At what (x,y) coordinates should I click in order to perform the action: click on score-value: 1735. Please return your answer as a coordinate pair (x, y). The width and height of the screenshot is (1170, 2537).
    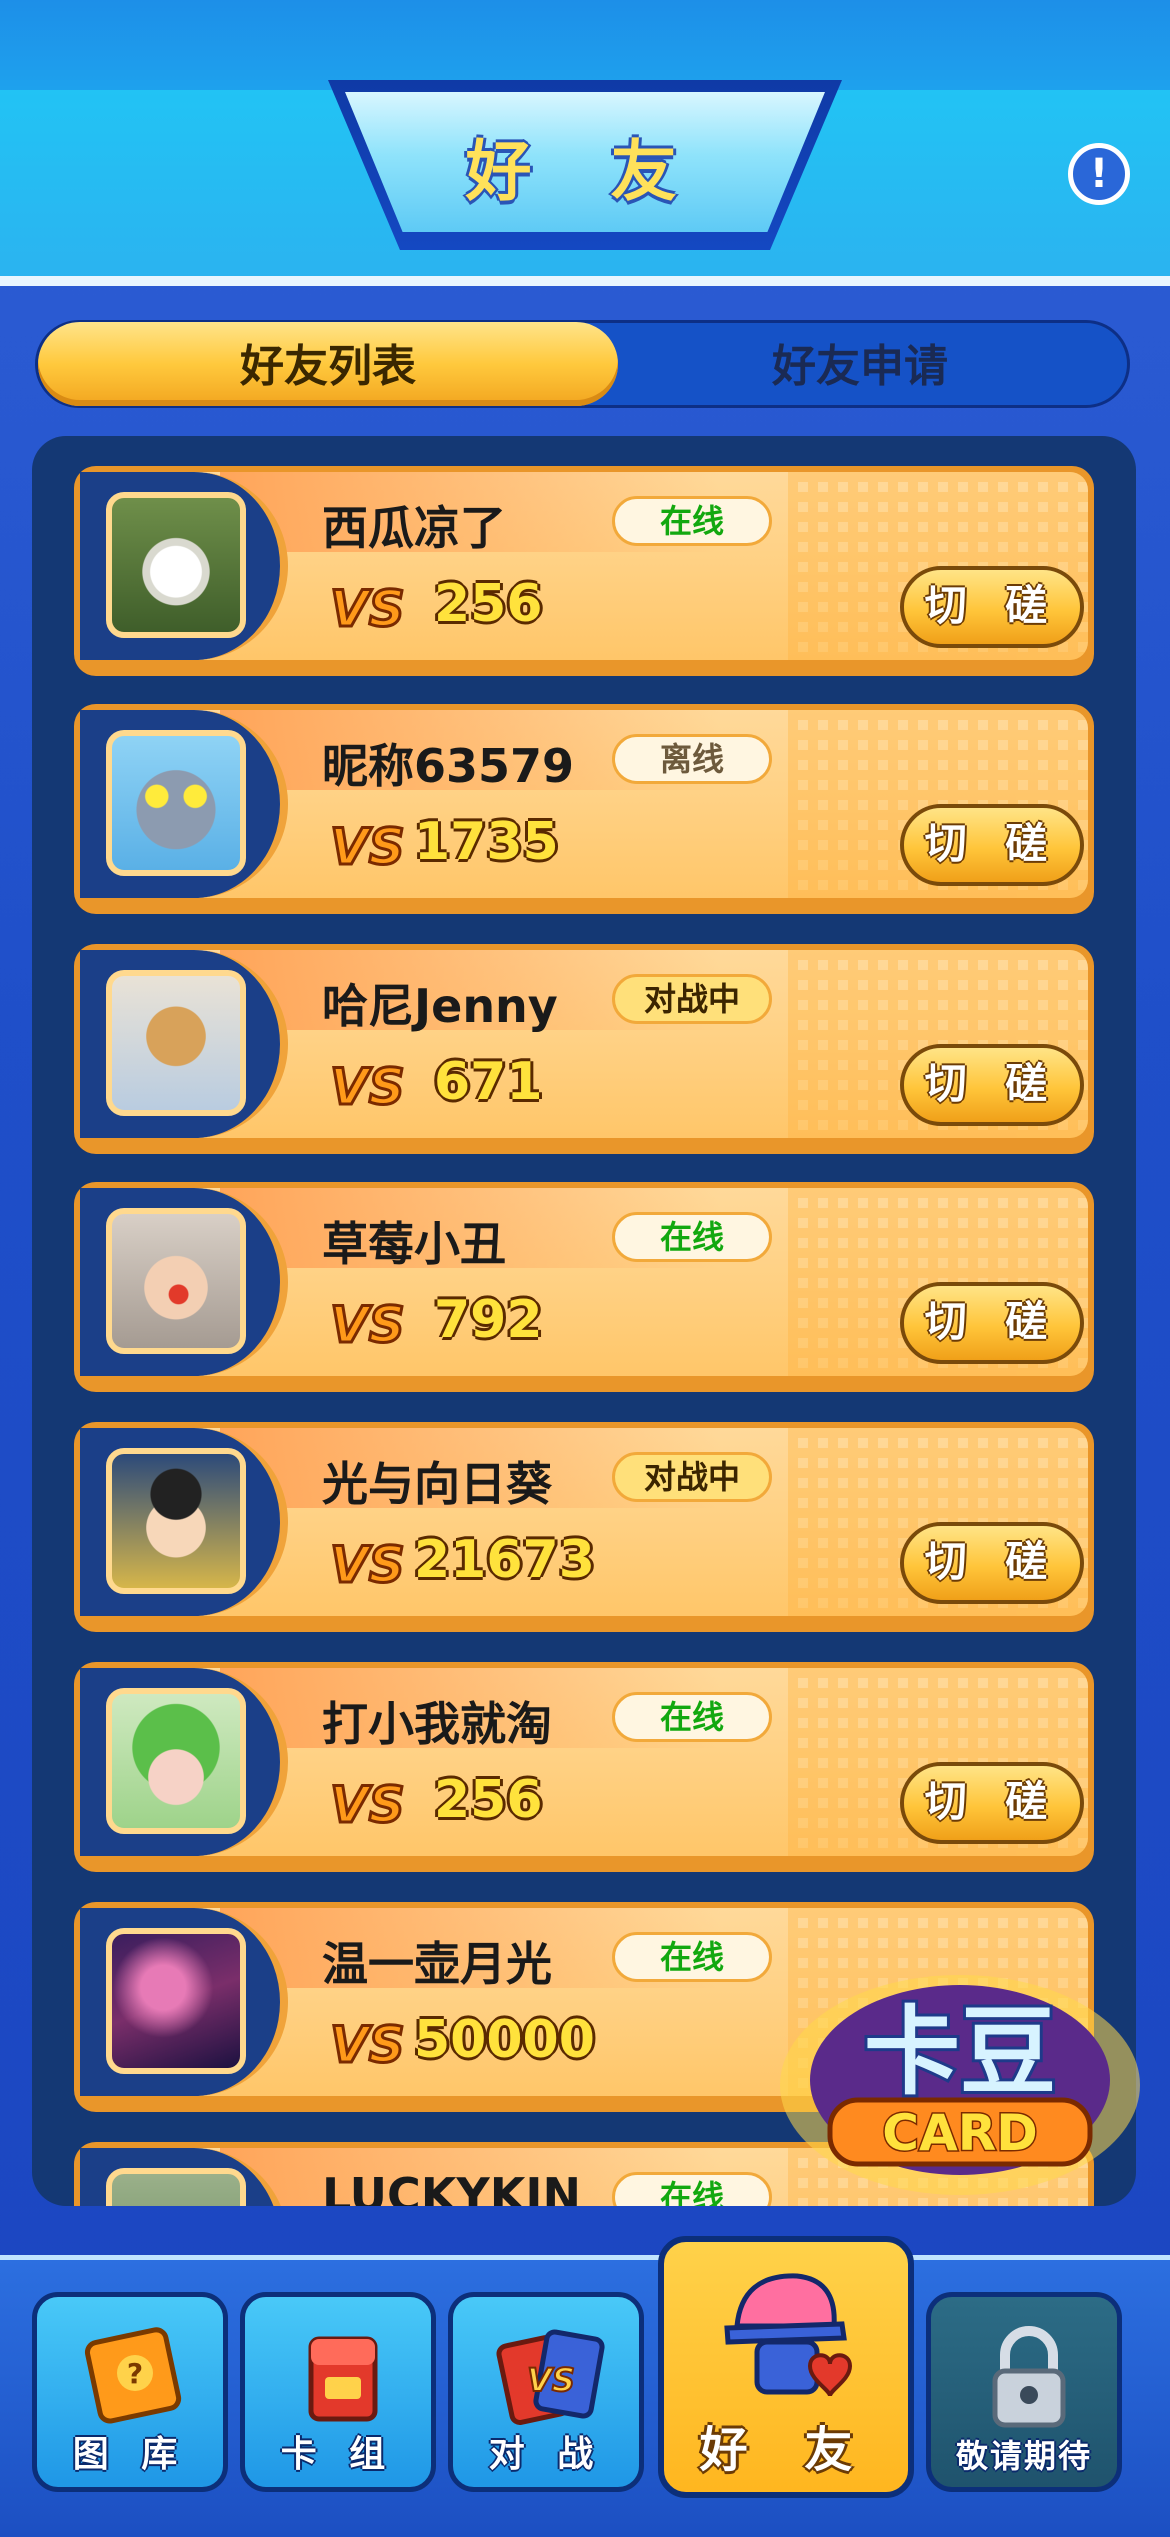
    Looking at the image, I should click on (486, 842).